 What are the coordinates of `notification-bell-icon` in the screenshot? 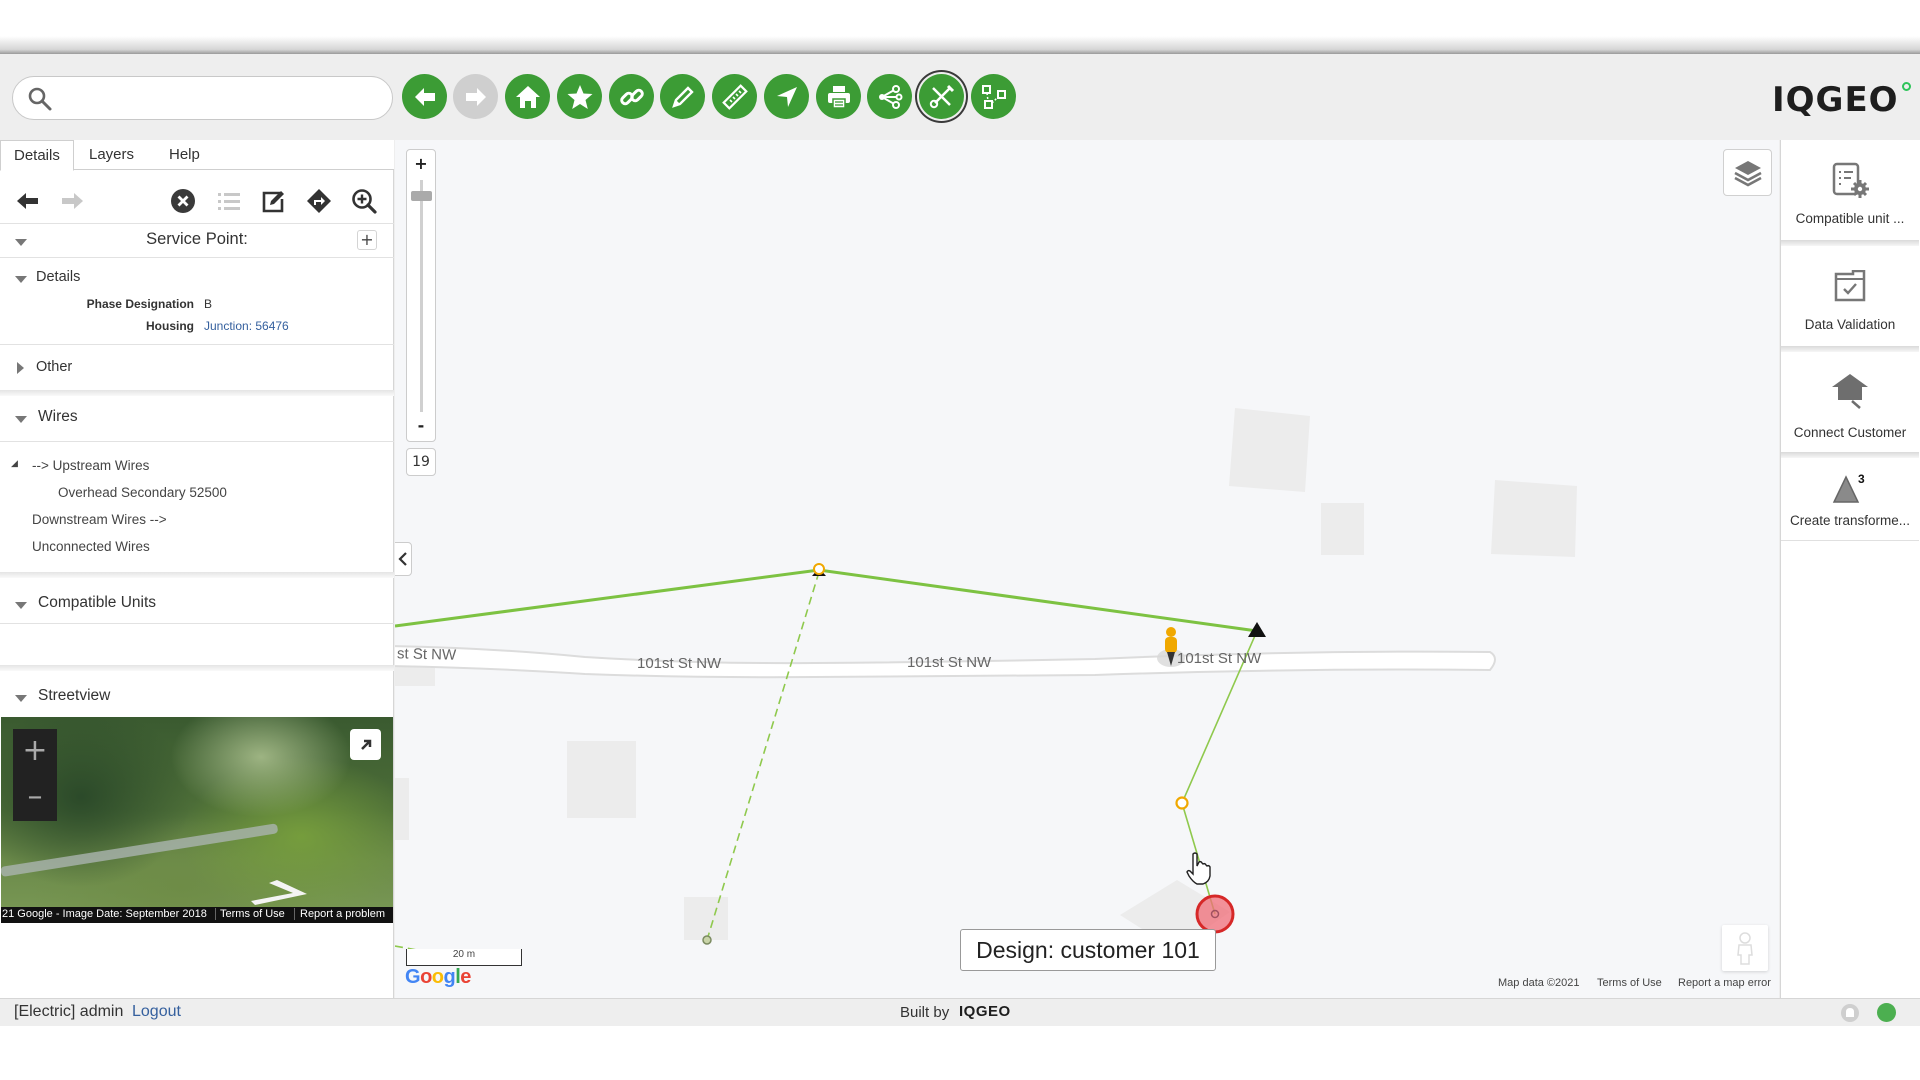 It's located at (1850, 1013).